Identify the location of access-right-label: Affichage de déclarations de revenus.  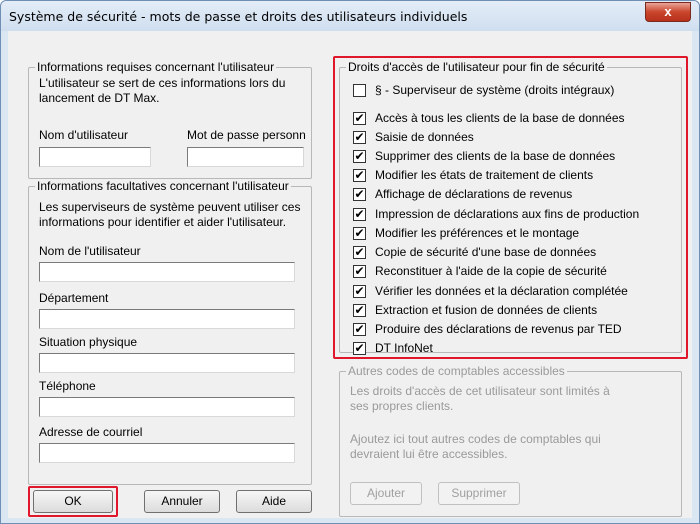
(474, 194).